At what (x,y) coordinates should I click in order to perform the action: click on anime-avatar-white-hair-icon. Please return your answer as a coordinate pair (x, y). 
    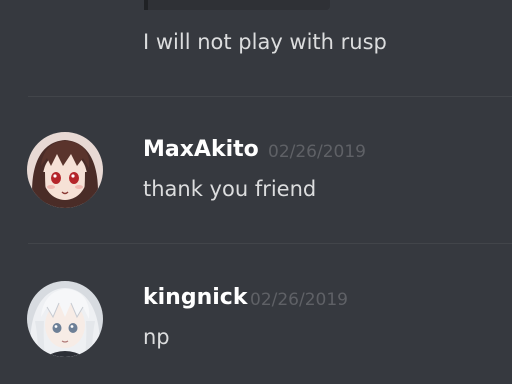
    Looking at the image, I should click on (65, 319).